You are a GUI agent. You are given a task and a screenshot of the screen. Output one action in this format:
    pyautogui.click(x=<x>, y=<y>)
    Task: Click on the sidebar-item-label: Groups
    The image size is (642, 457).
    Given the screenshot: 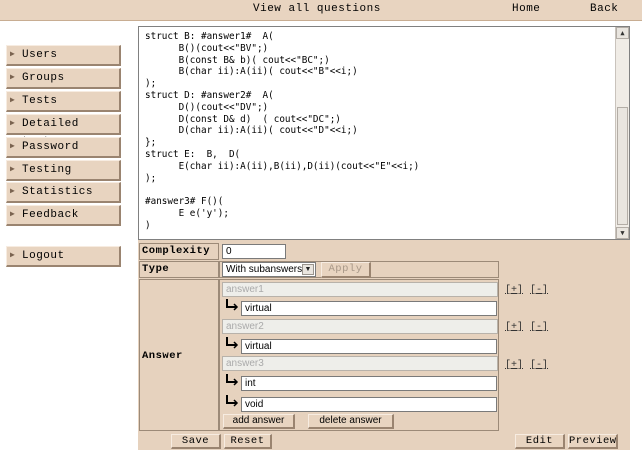 What is the action you would take?
    pyautogui.click(x=43, y=78)
    